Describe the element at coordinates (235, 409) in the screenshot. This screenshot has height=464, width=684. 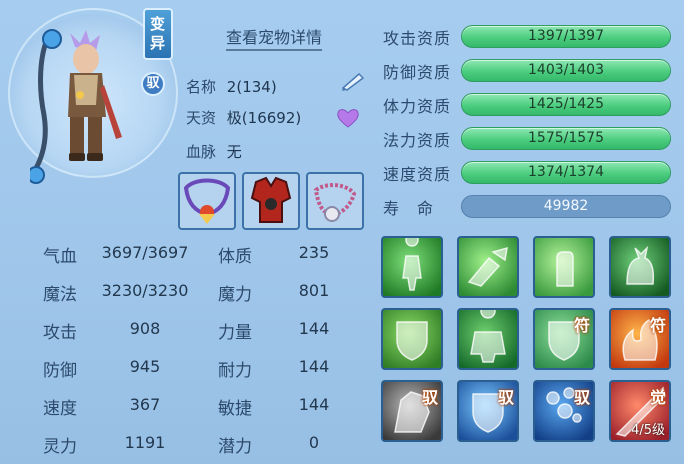
I see `stat-label-agility: 敏捷` at that location.